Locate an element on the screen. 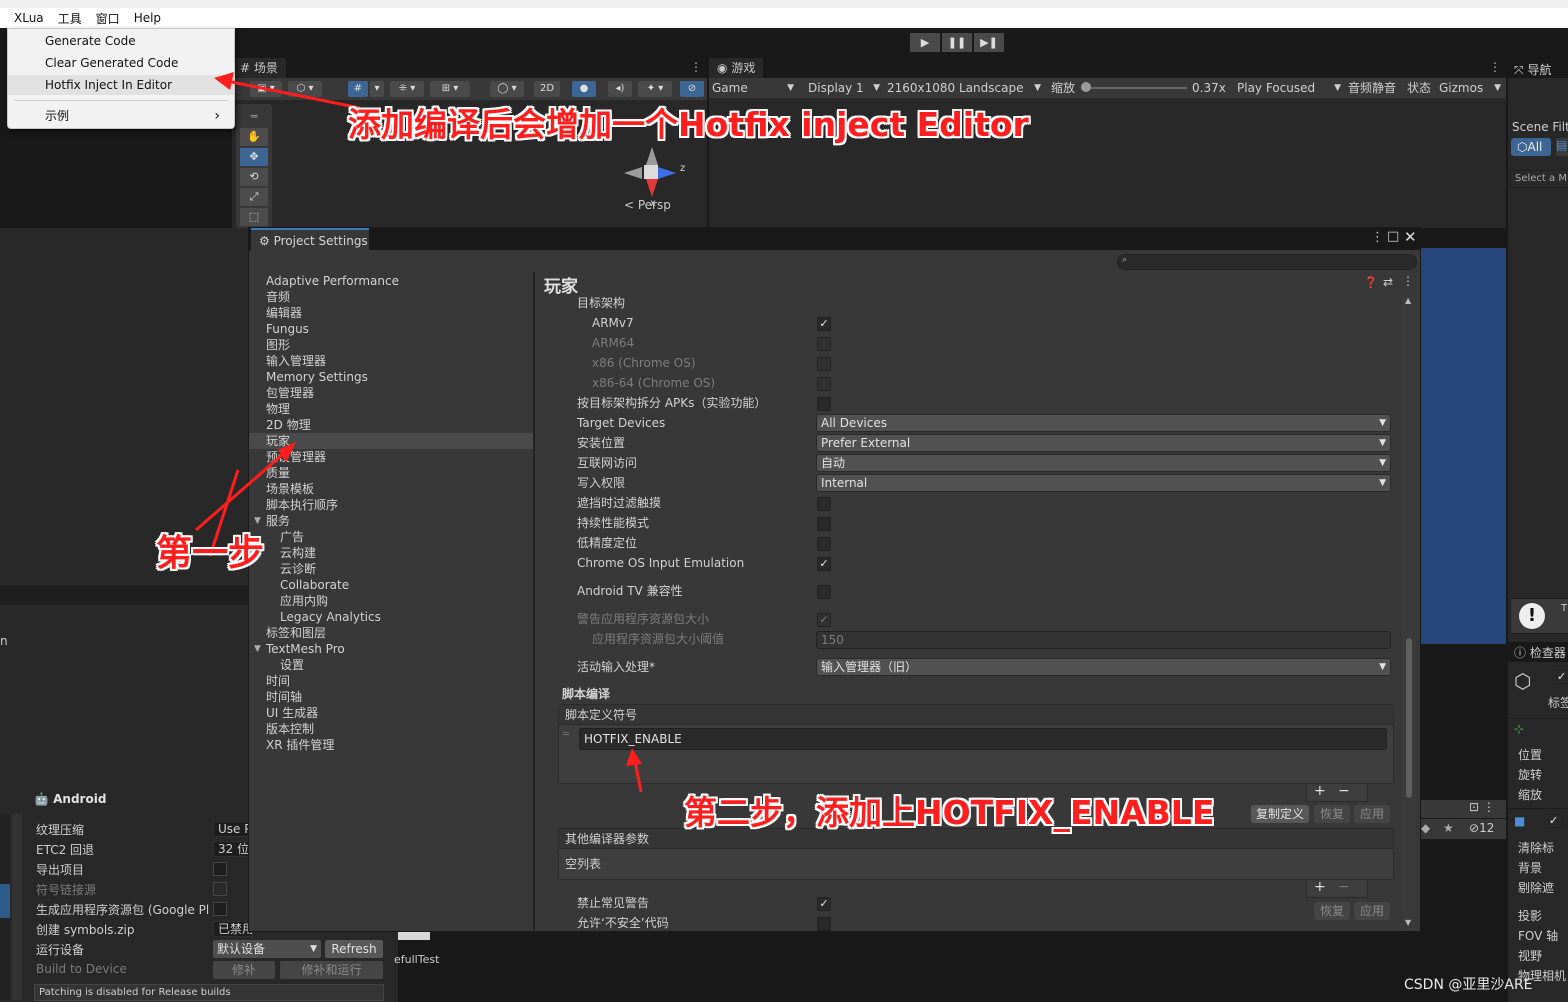  add-arg-button: + is located at coordinates (1320, 887).